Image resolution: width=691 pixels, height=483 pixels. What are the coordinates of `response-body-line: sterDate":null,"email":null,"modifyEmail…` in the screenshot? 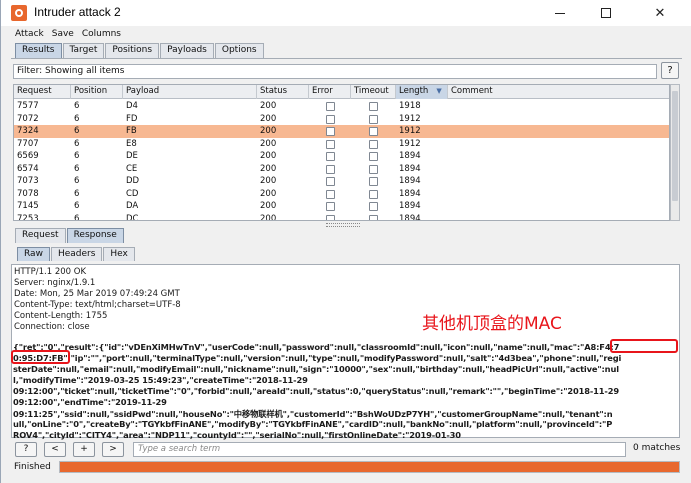 It's located at (316, 369).